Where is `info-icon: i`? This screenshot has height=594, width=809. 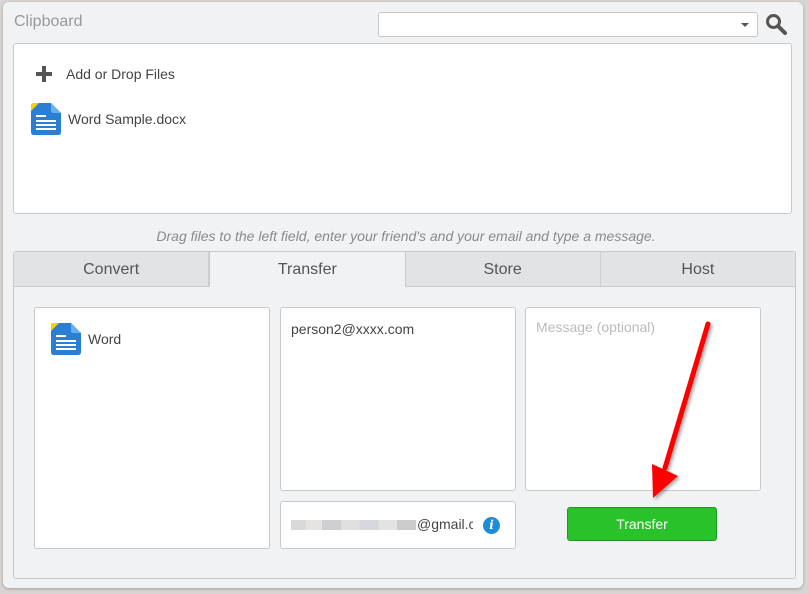
info-icon: i is located at coordinates (491, 525).